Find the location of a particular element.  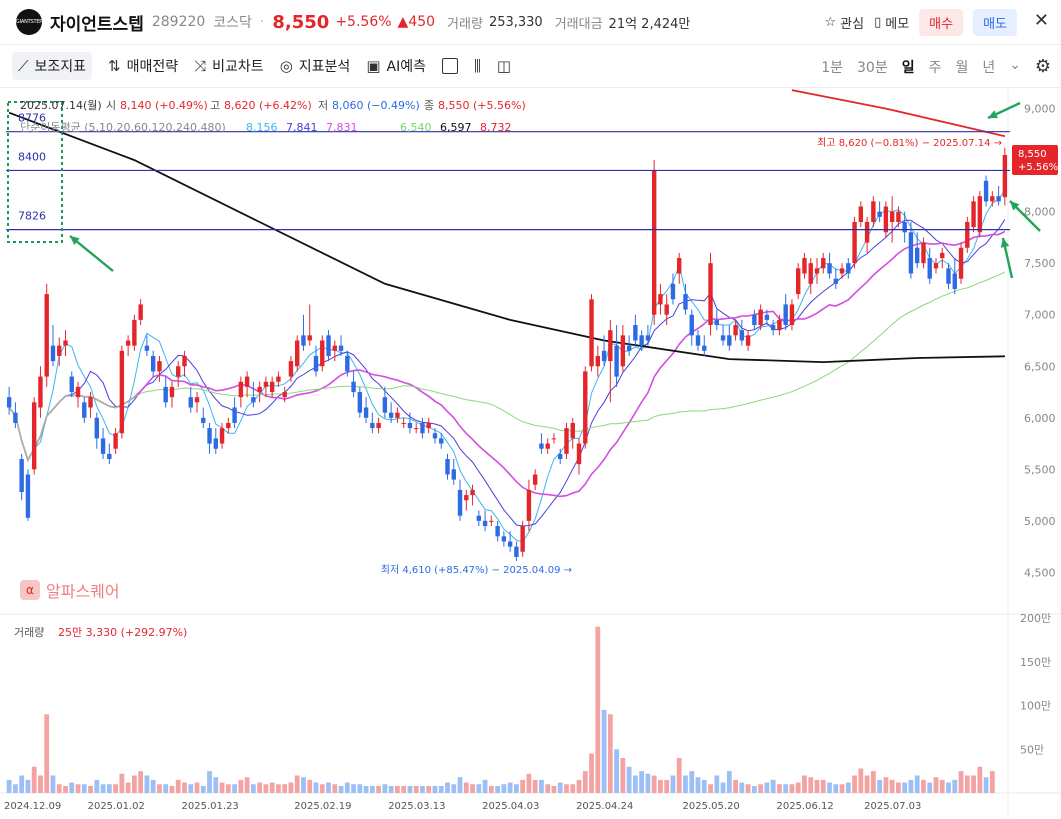

watch-button: ☆ 관심 is located at coordinates (845, 22).